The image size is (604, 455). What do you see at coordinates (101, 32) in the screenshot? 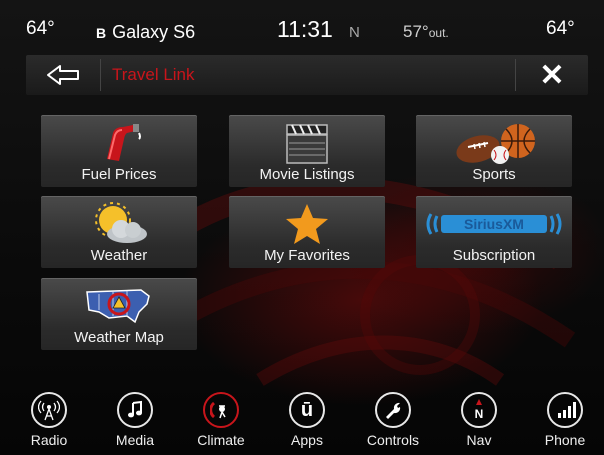
I see `bluetooth-icon: B` at bounding box center [101, 32].